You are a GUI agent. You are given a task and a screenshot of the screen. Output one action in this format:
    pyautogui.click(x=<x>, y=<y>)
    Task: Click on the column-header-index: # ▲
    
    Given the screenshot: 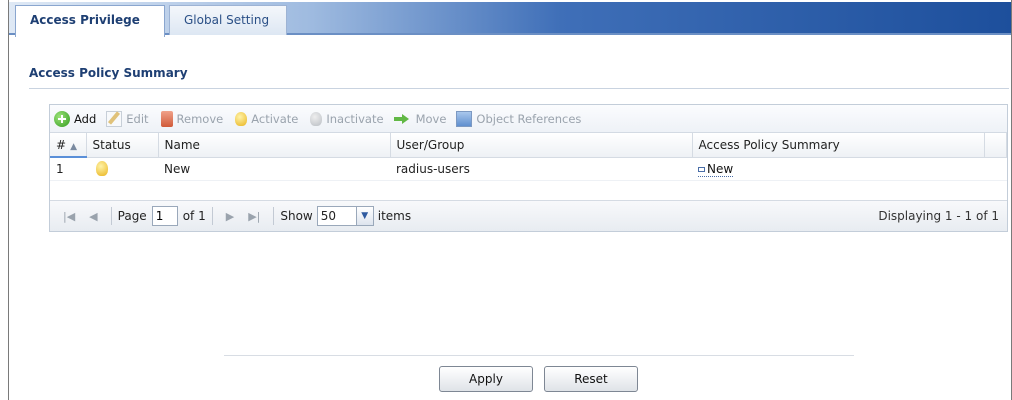 What is the action you would take?
    pyautogui.click(x=68, y=145)
    